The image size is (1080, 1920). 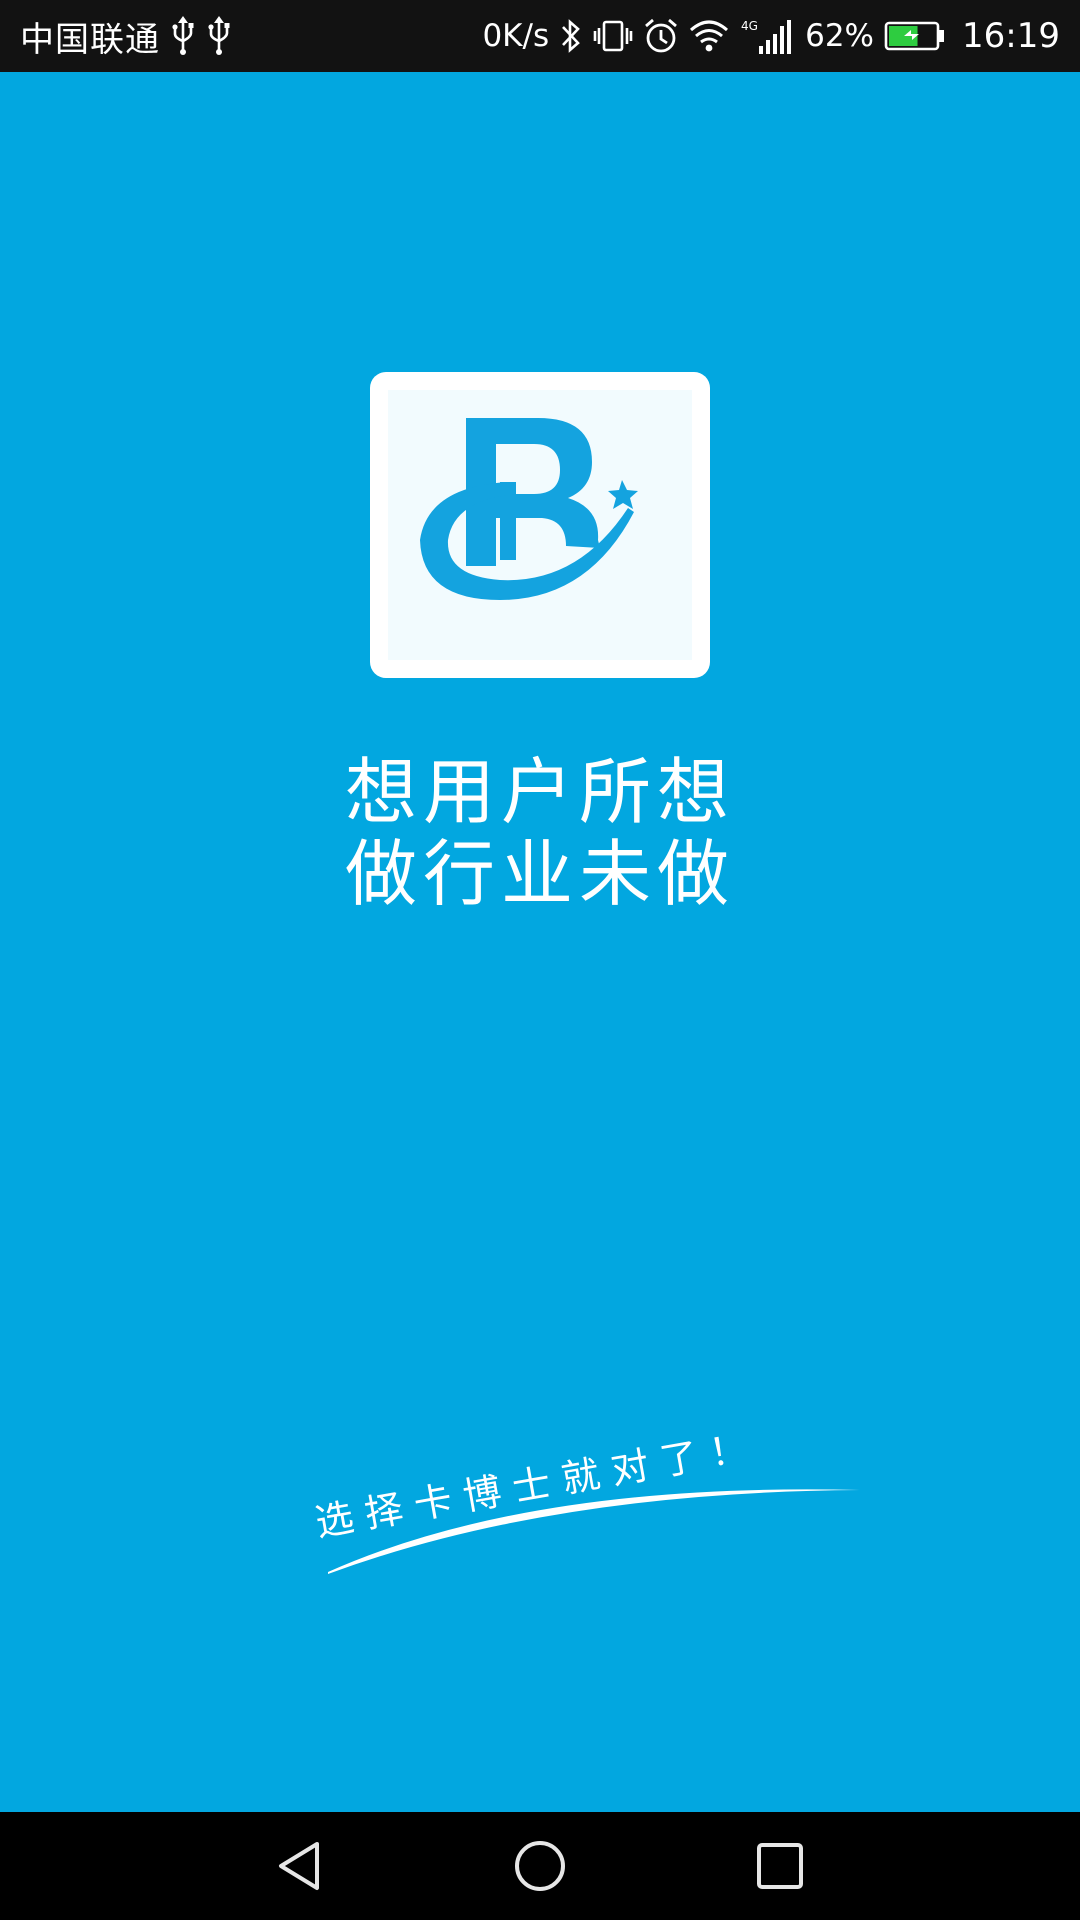 What do you see at coordinates (539, 874) in the screenshot?
I see `slogan-line-2: 做行业未做` at bounding box center [539, 874].